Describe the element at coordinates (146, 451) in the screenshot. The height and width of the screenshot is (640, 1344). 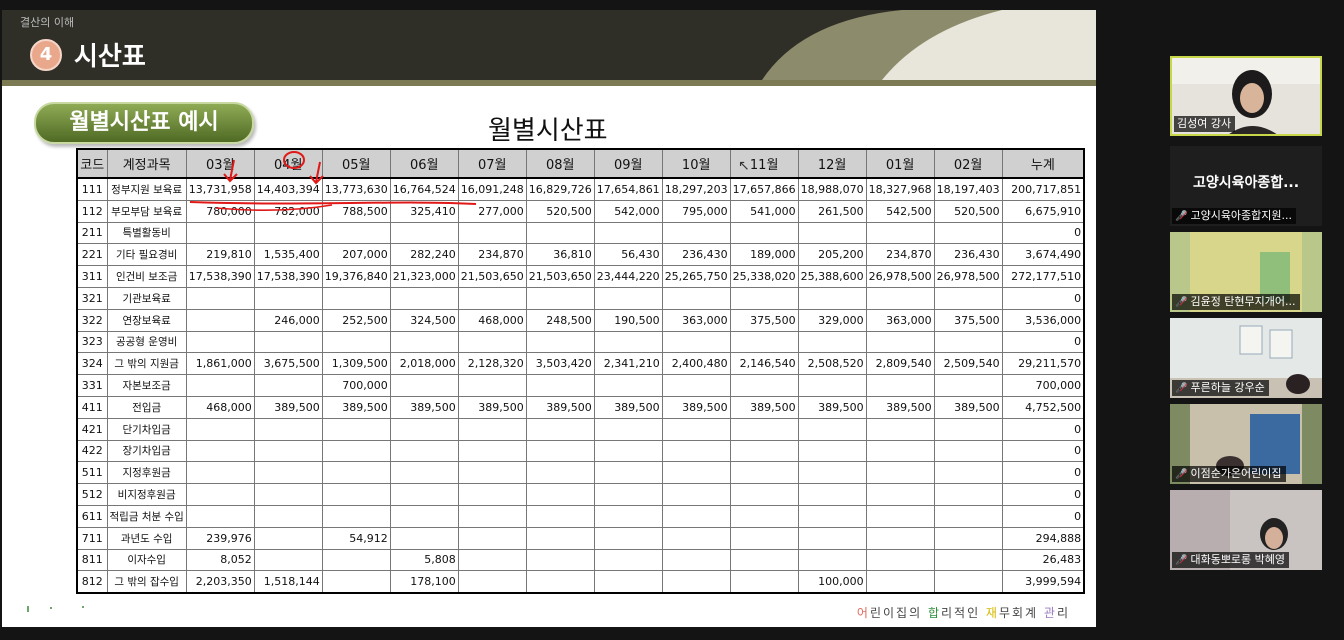
I see `account-name: 장기차입금` at that location.